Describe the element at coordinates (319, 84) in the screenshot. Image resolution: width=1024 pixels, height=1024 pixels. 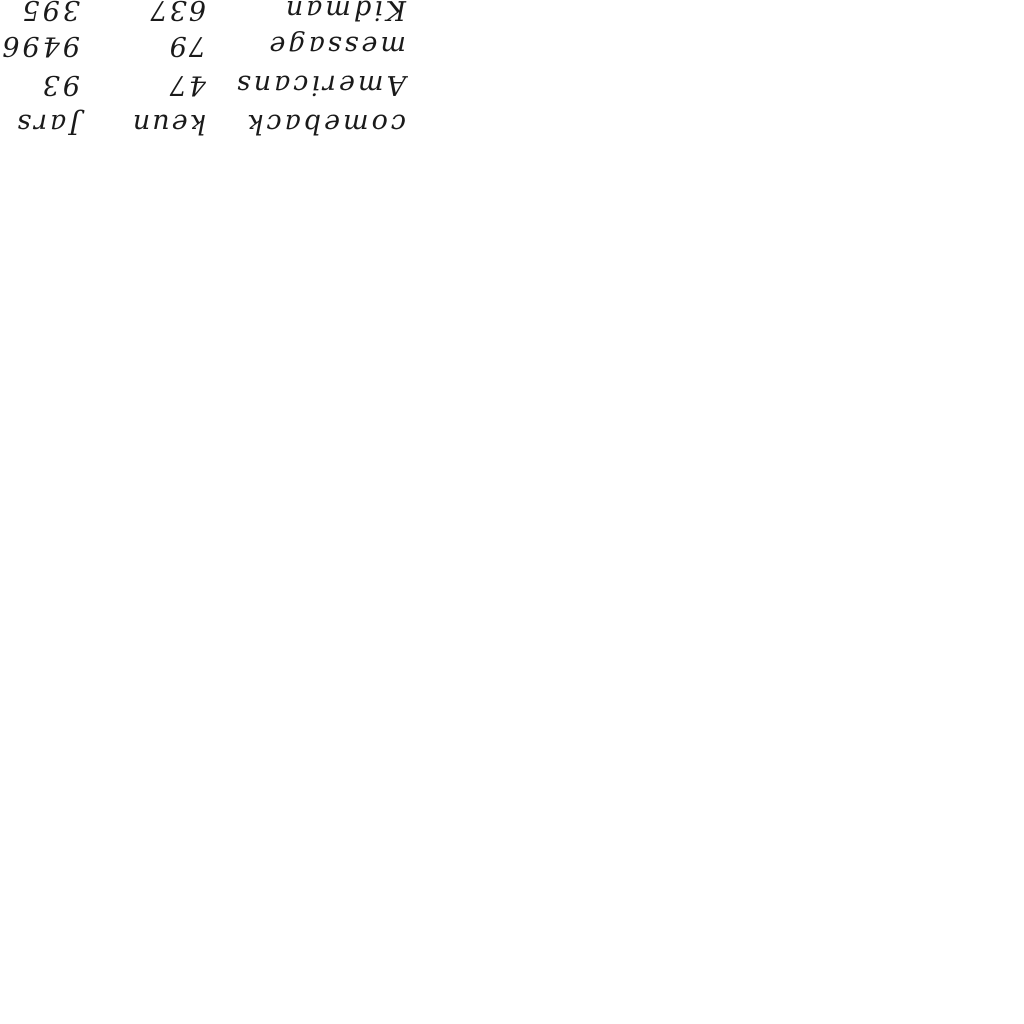
I see `table-cell-word: Americans` at that location.